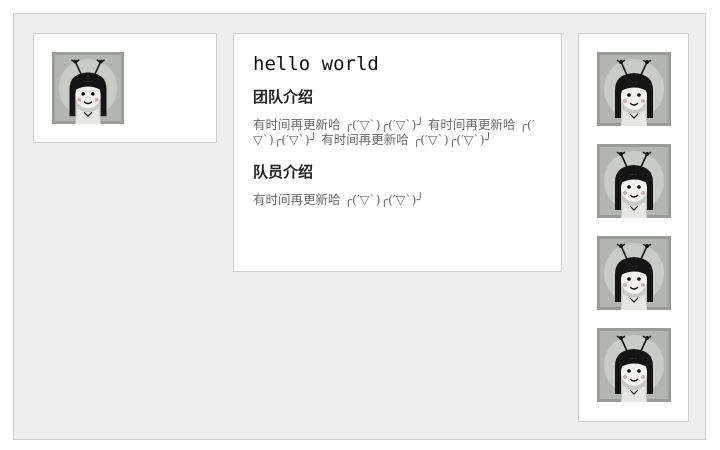  Describe the element at coordinates (283, 97) in the screenshot. I see `team-intro-heading: 团队介绍` at that location.